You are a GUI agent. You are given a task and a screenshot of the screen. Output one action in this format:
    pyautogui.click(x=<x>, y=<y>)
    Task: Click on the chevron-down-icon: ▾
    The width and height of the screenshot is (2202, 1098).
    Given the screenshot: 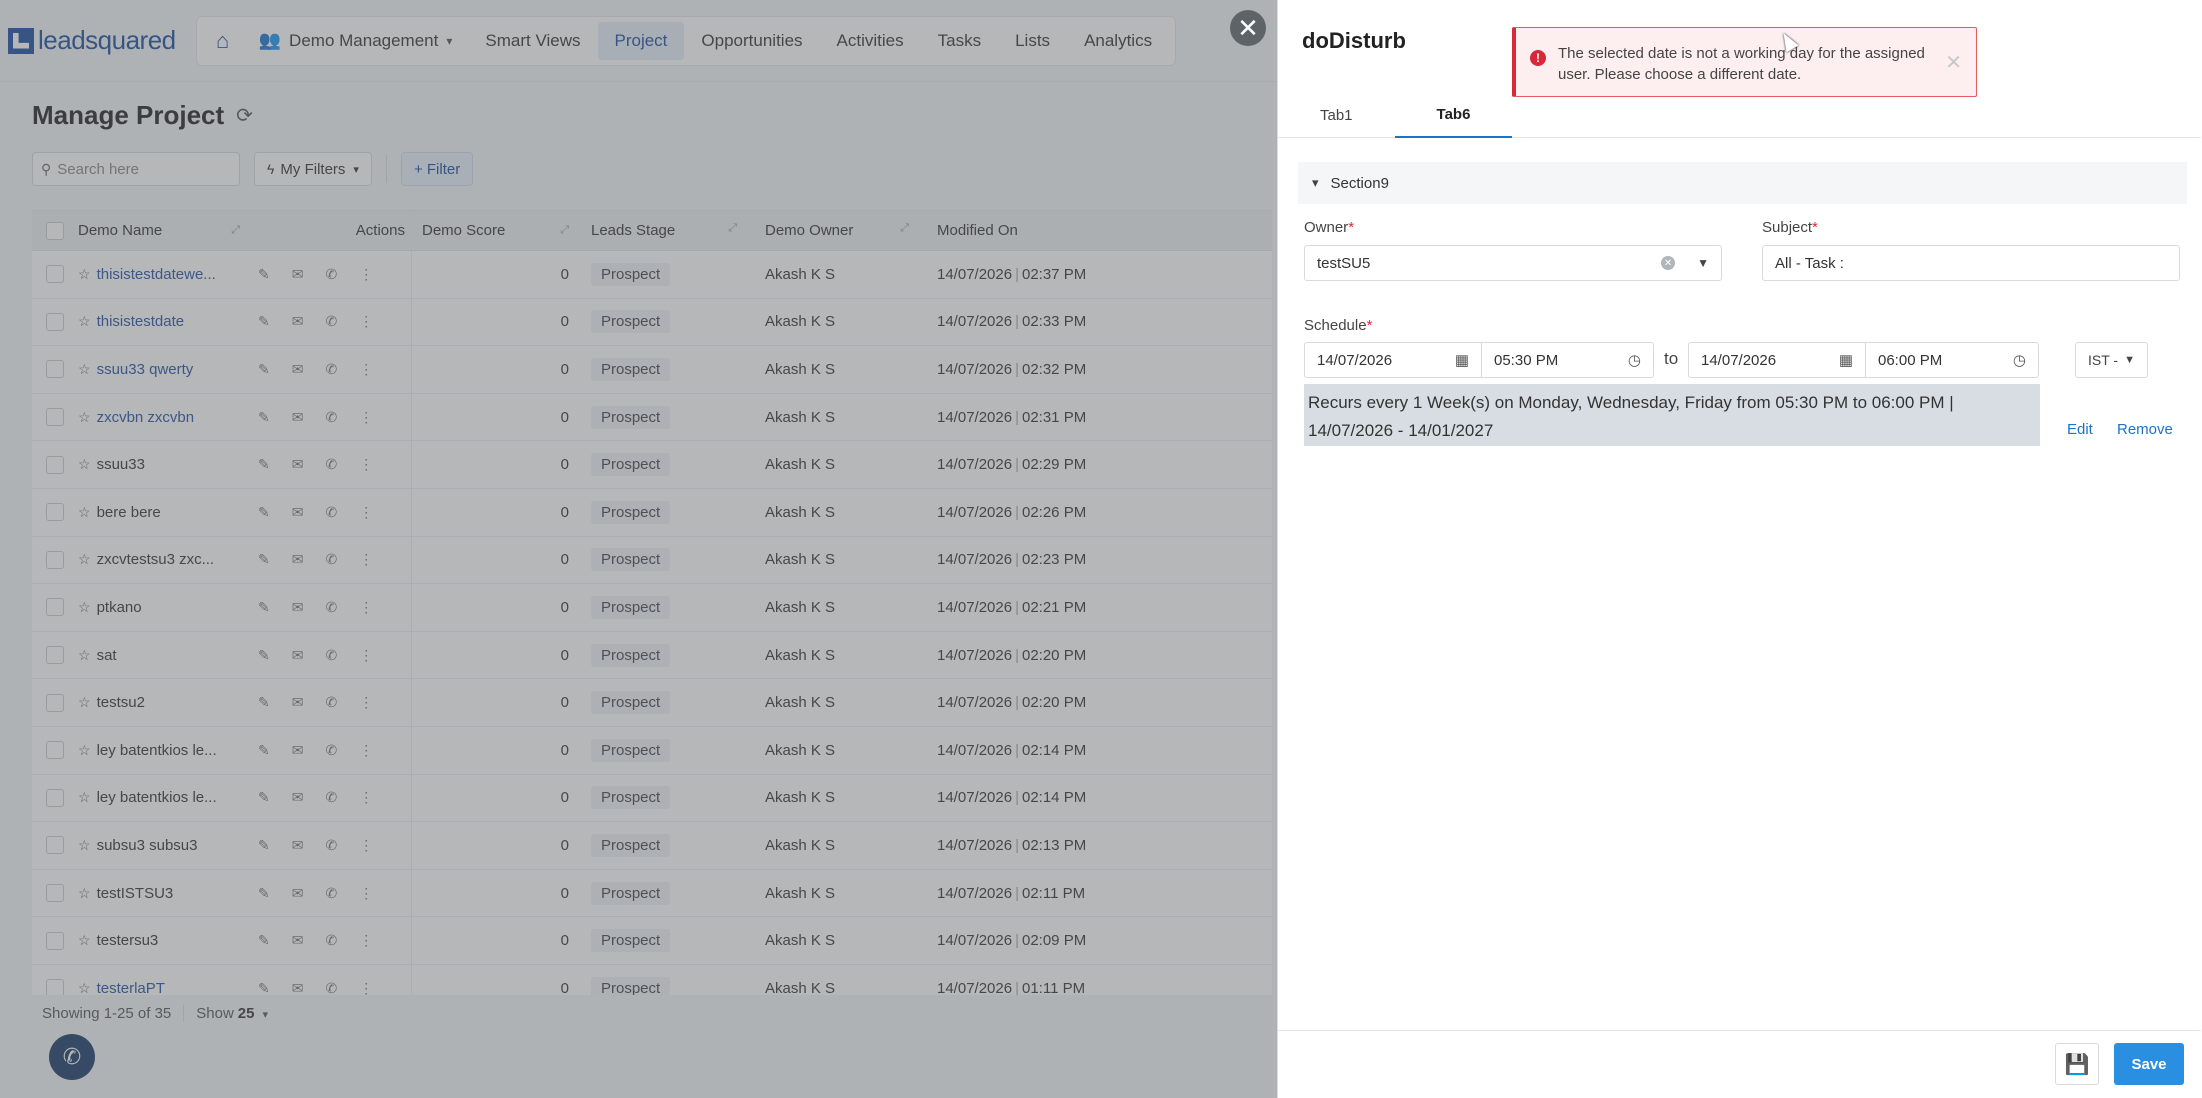 What is the action you would take?
    pyautogui.click(x=1315, y=182)
    